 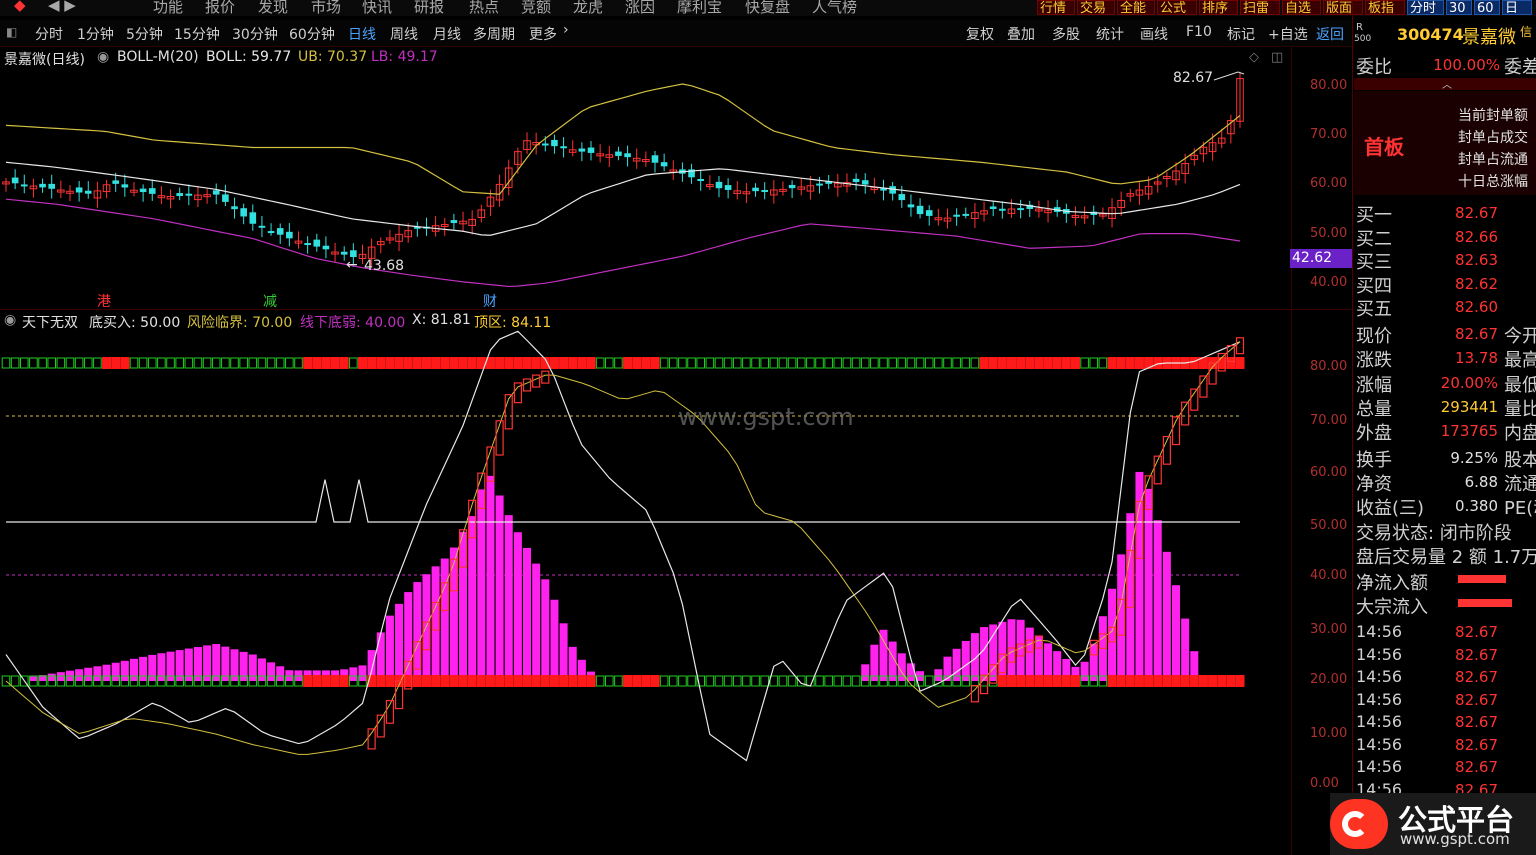 What do you see at coordinates (326, 8) in the screenshot?
I see `menu-item-3: 市场` at bounding box center [326, 8].